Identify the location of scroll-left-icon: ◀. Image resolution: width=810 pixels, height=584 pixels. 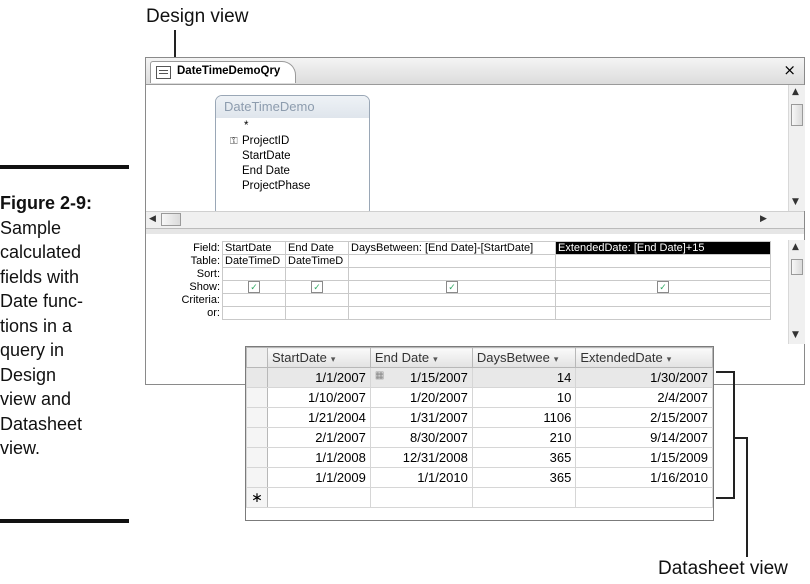
(152, 219).